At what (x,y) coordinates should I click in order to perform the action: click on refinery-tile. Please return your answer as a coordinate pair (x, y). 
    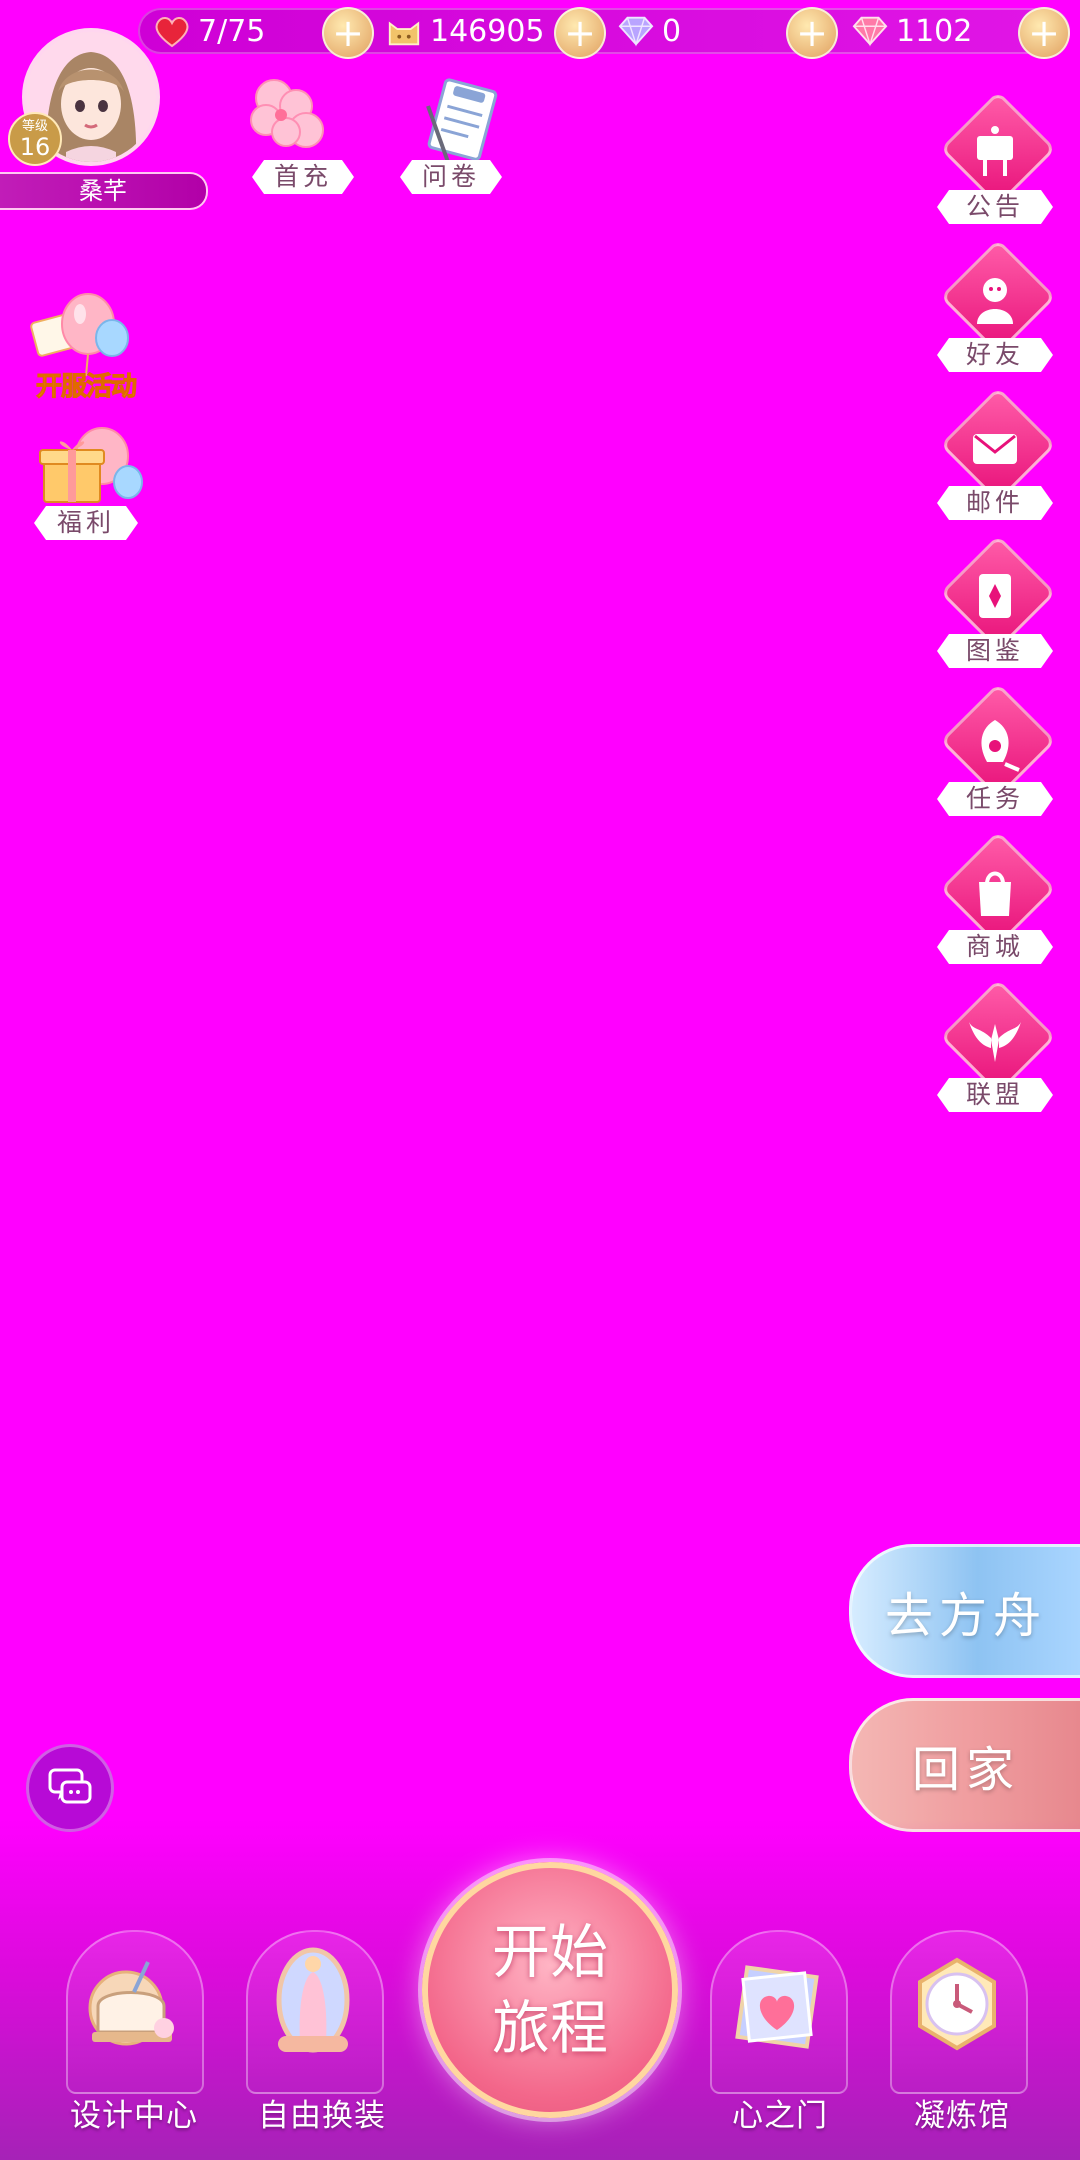
    Looking at the image, I should click on (959, 2012).